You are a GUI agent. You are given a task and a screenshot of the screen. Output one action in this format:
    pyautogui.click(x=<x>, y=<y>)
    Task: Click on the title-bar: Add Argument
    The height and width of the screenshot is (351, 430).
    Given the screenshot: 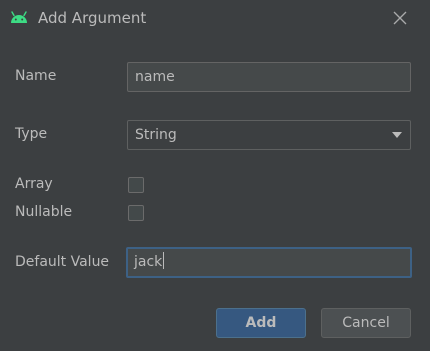 What is the action you would take?
    pyautogui.click(x=215, y=18)
    